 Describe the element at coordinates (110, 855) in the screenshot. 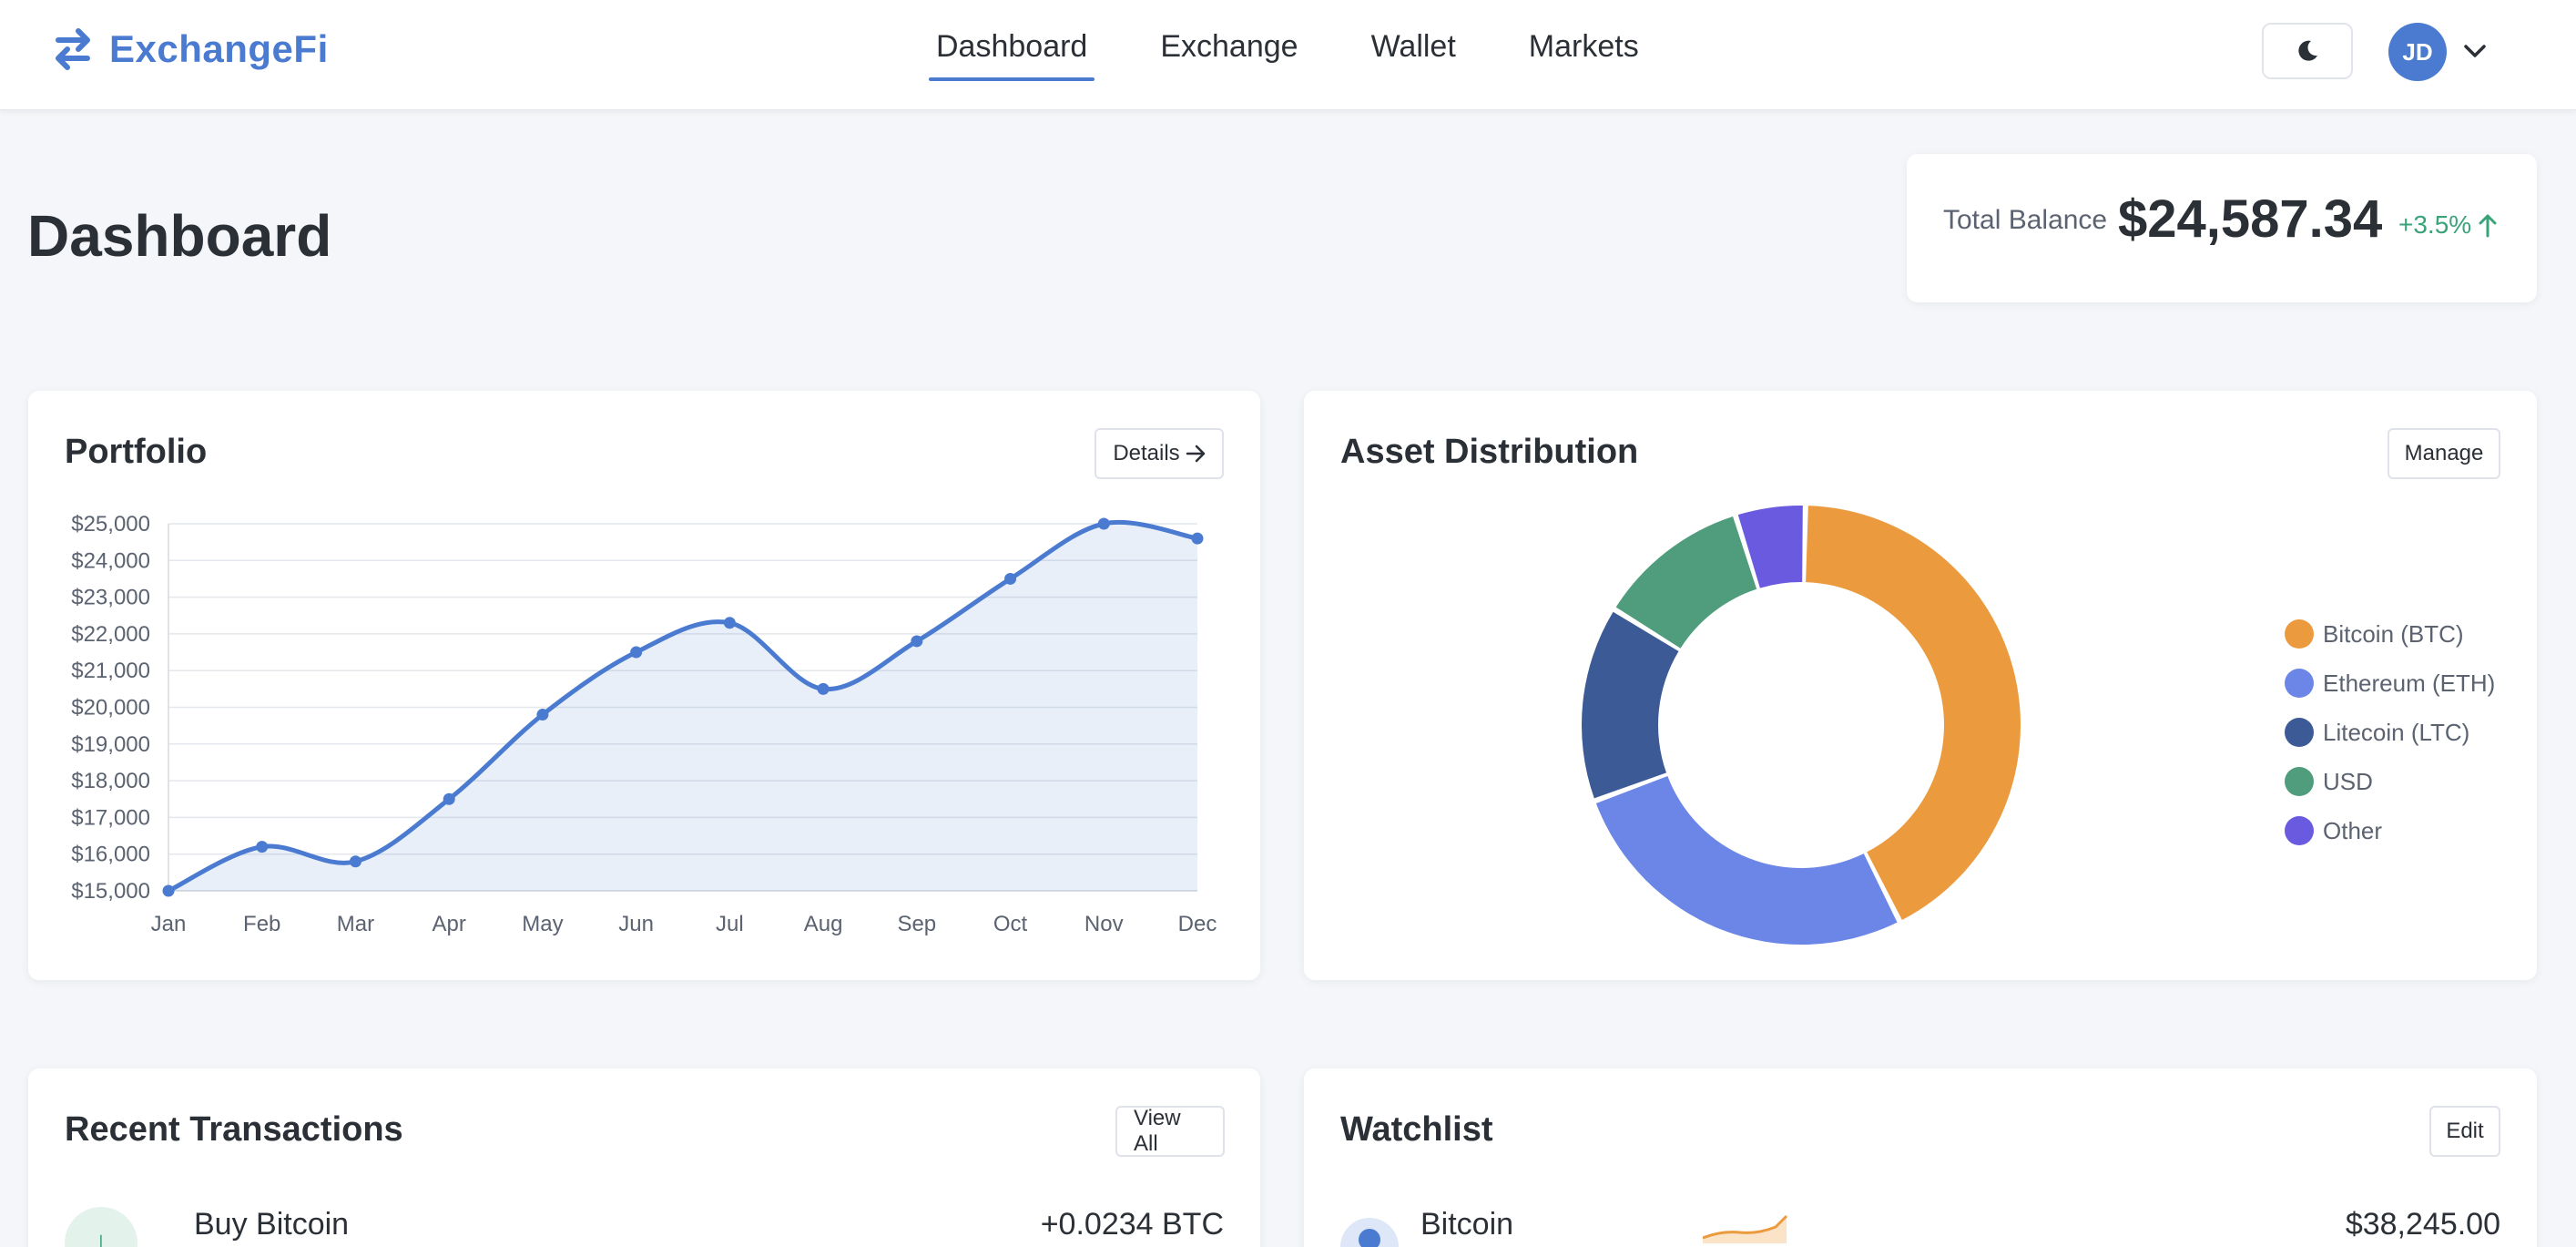

I see `y-tick-label: $16,000` at that location.